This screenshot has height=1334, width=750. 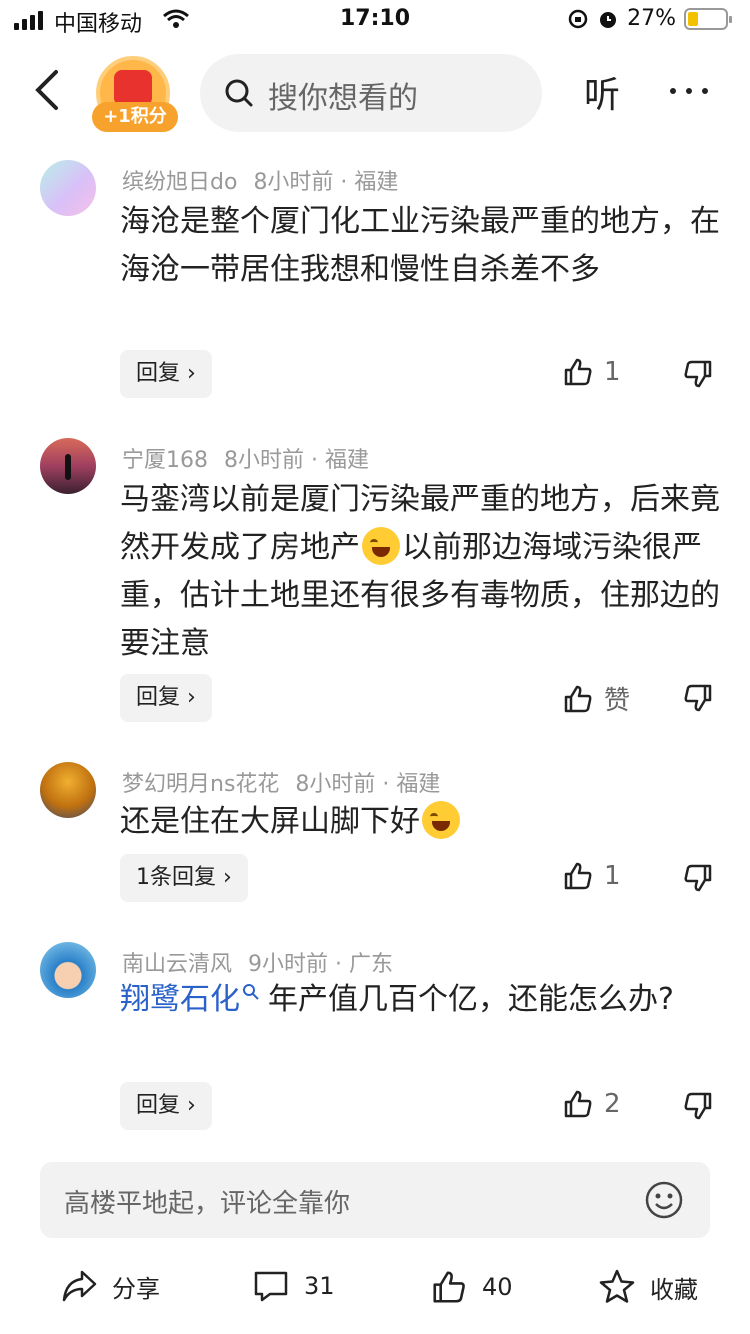 What do you see at coordinates (180, 999) in the screenshot?
I see `search-link: 翔鹭石化` at bounding box center [180, 999].